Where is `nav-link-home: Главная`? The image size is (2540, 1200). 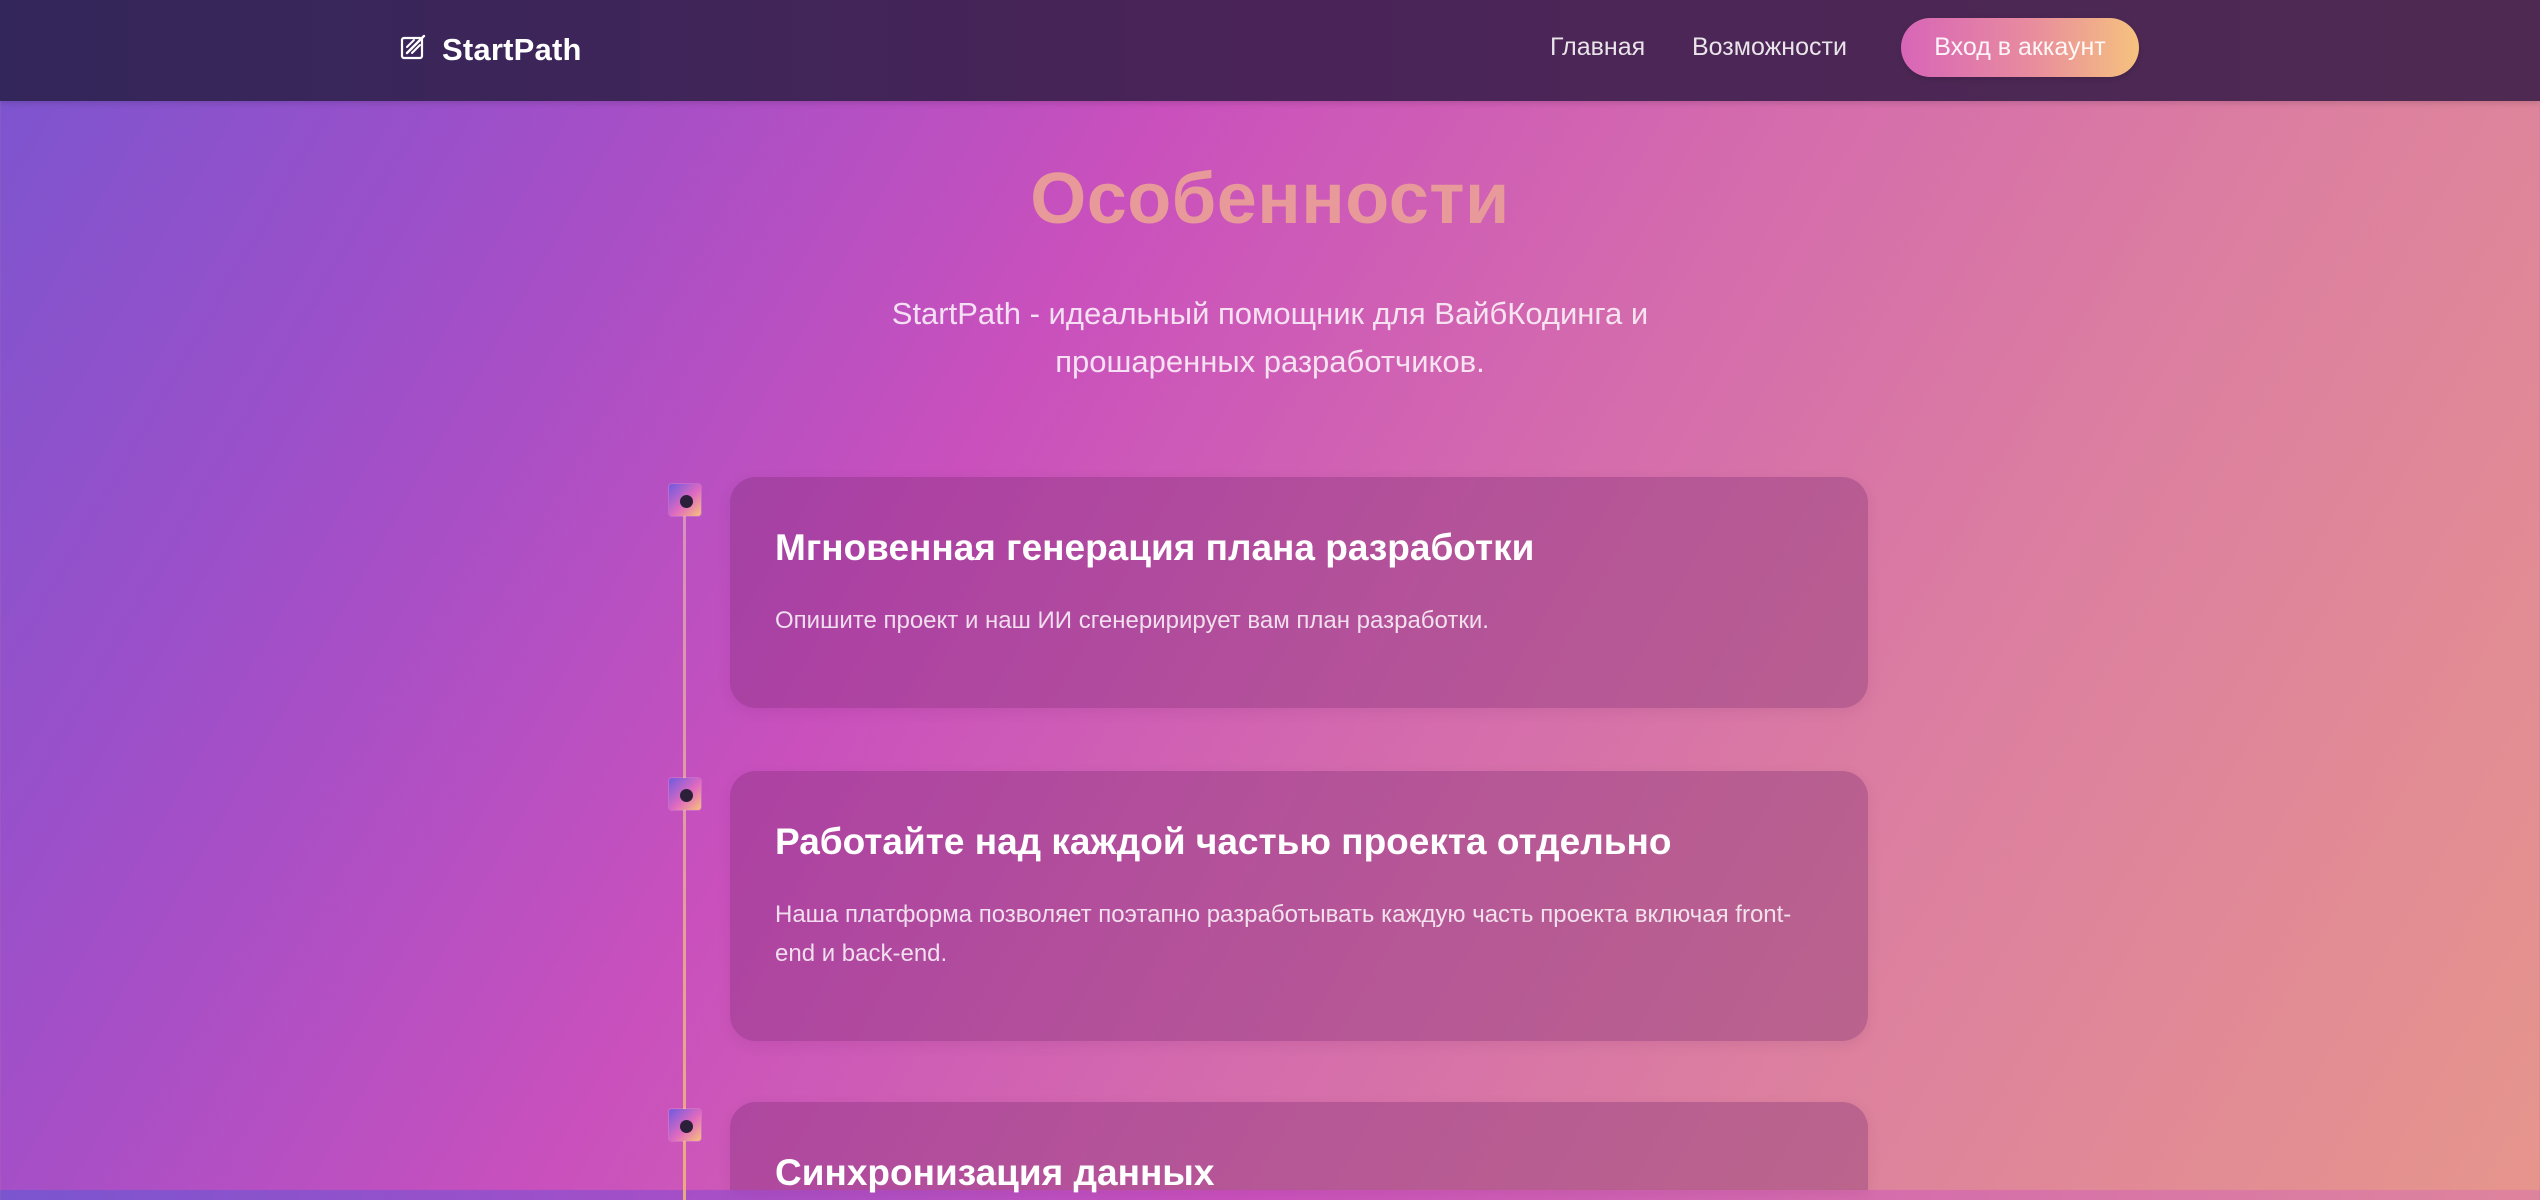 nav-link-home: Главная is located at coordinates (1597, 47).